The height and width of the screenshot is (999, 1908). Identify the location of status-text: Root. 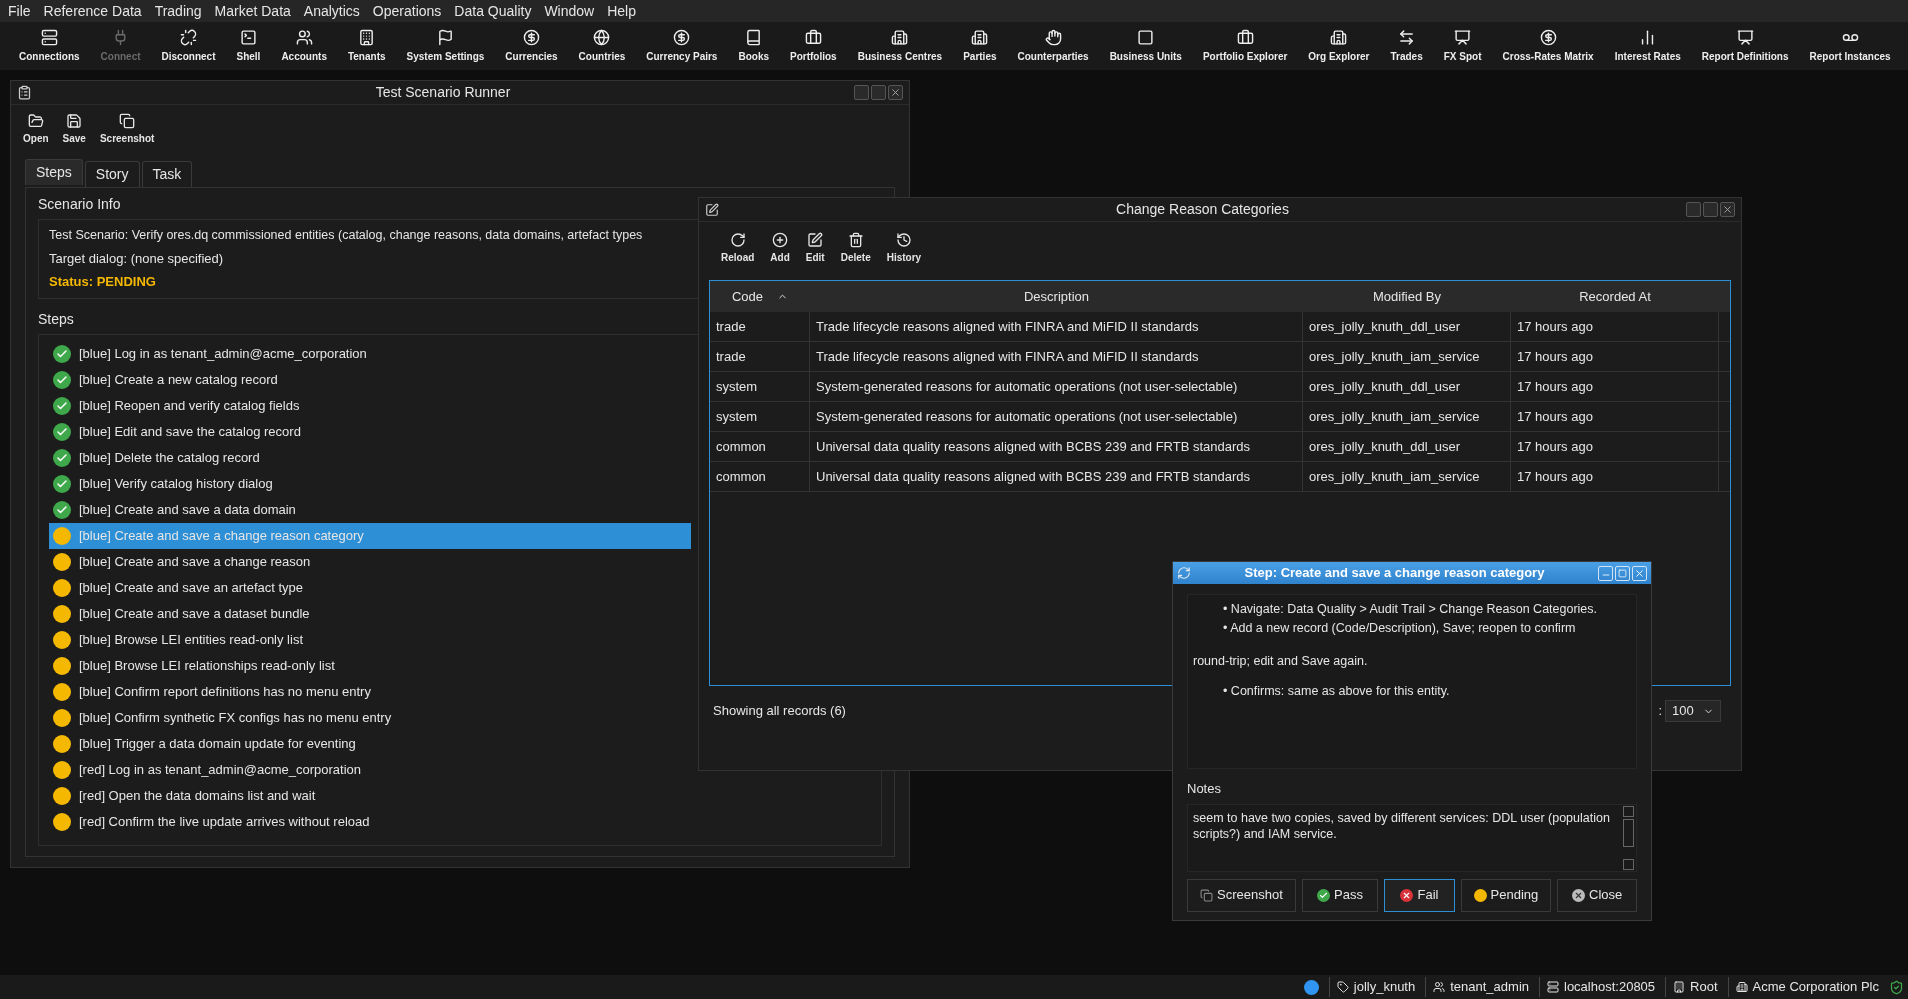
(1704, 987).